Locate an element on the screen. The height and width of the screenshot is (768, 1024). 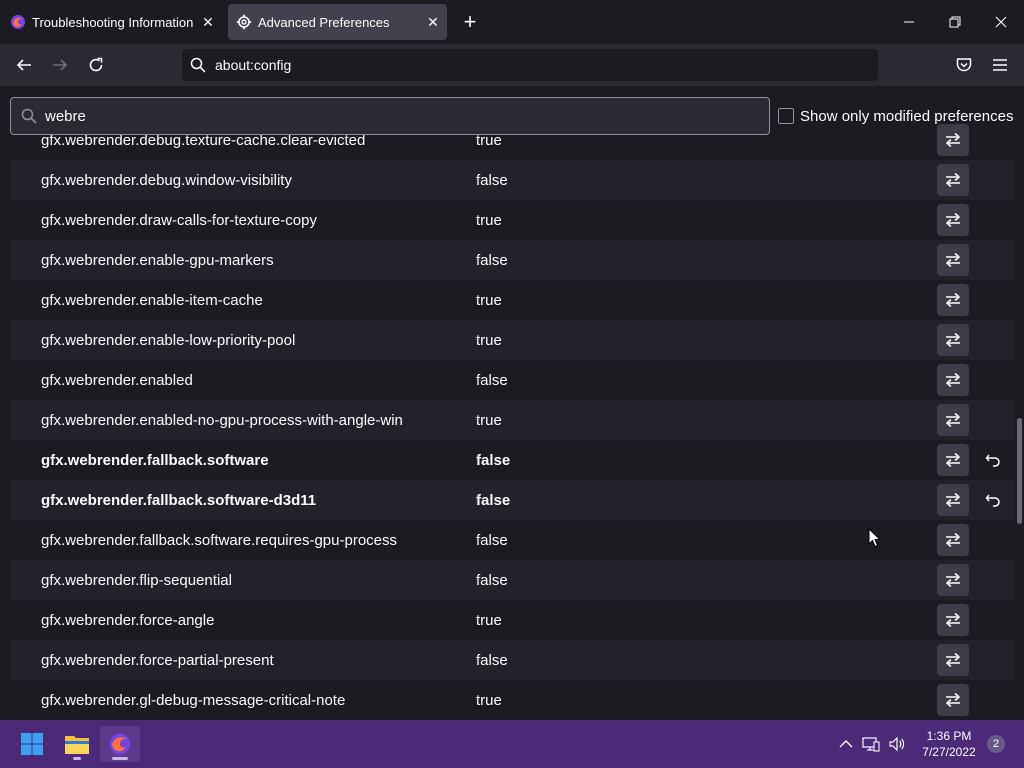
preference-name: gfx.webrender.flip-sequential is located at coordinates (136, 580).